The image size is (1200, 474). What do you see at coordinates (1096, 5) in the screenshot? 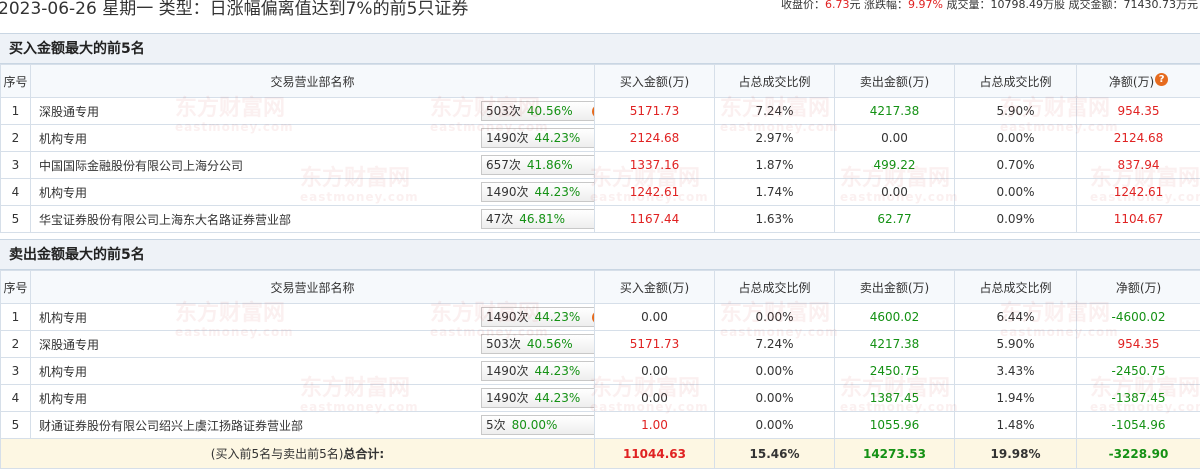
I see `amount-label: 成交金额：` at bounding box center [1096, 5].